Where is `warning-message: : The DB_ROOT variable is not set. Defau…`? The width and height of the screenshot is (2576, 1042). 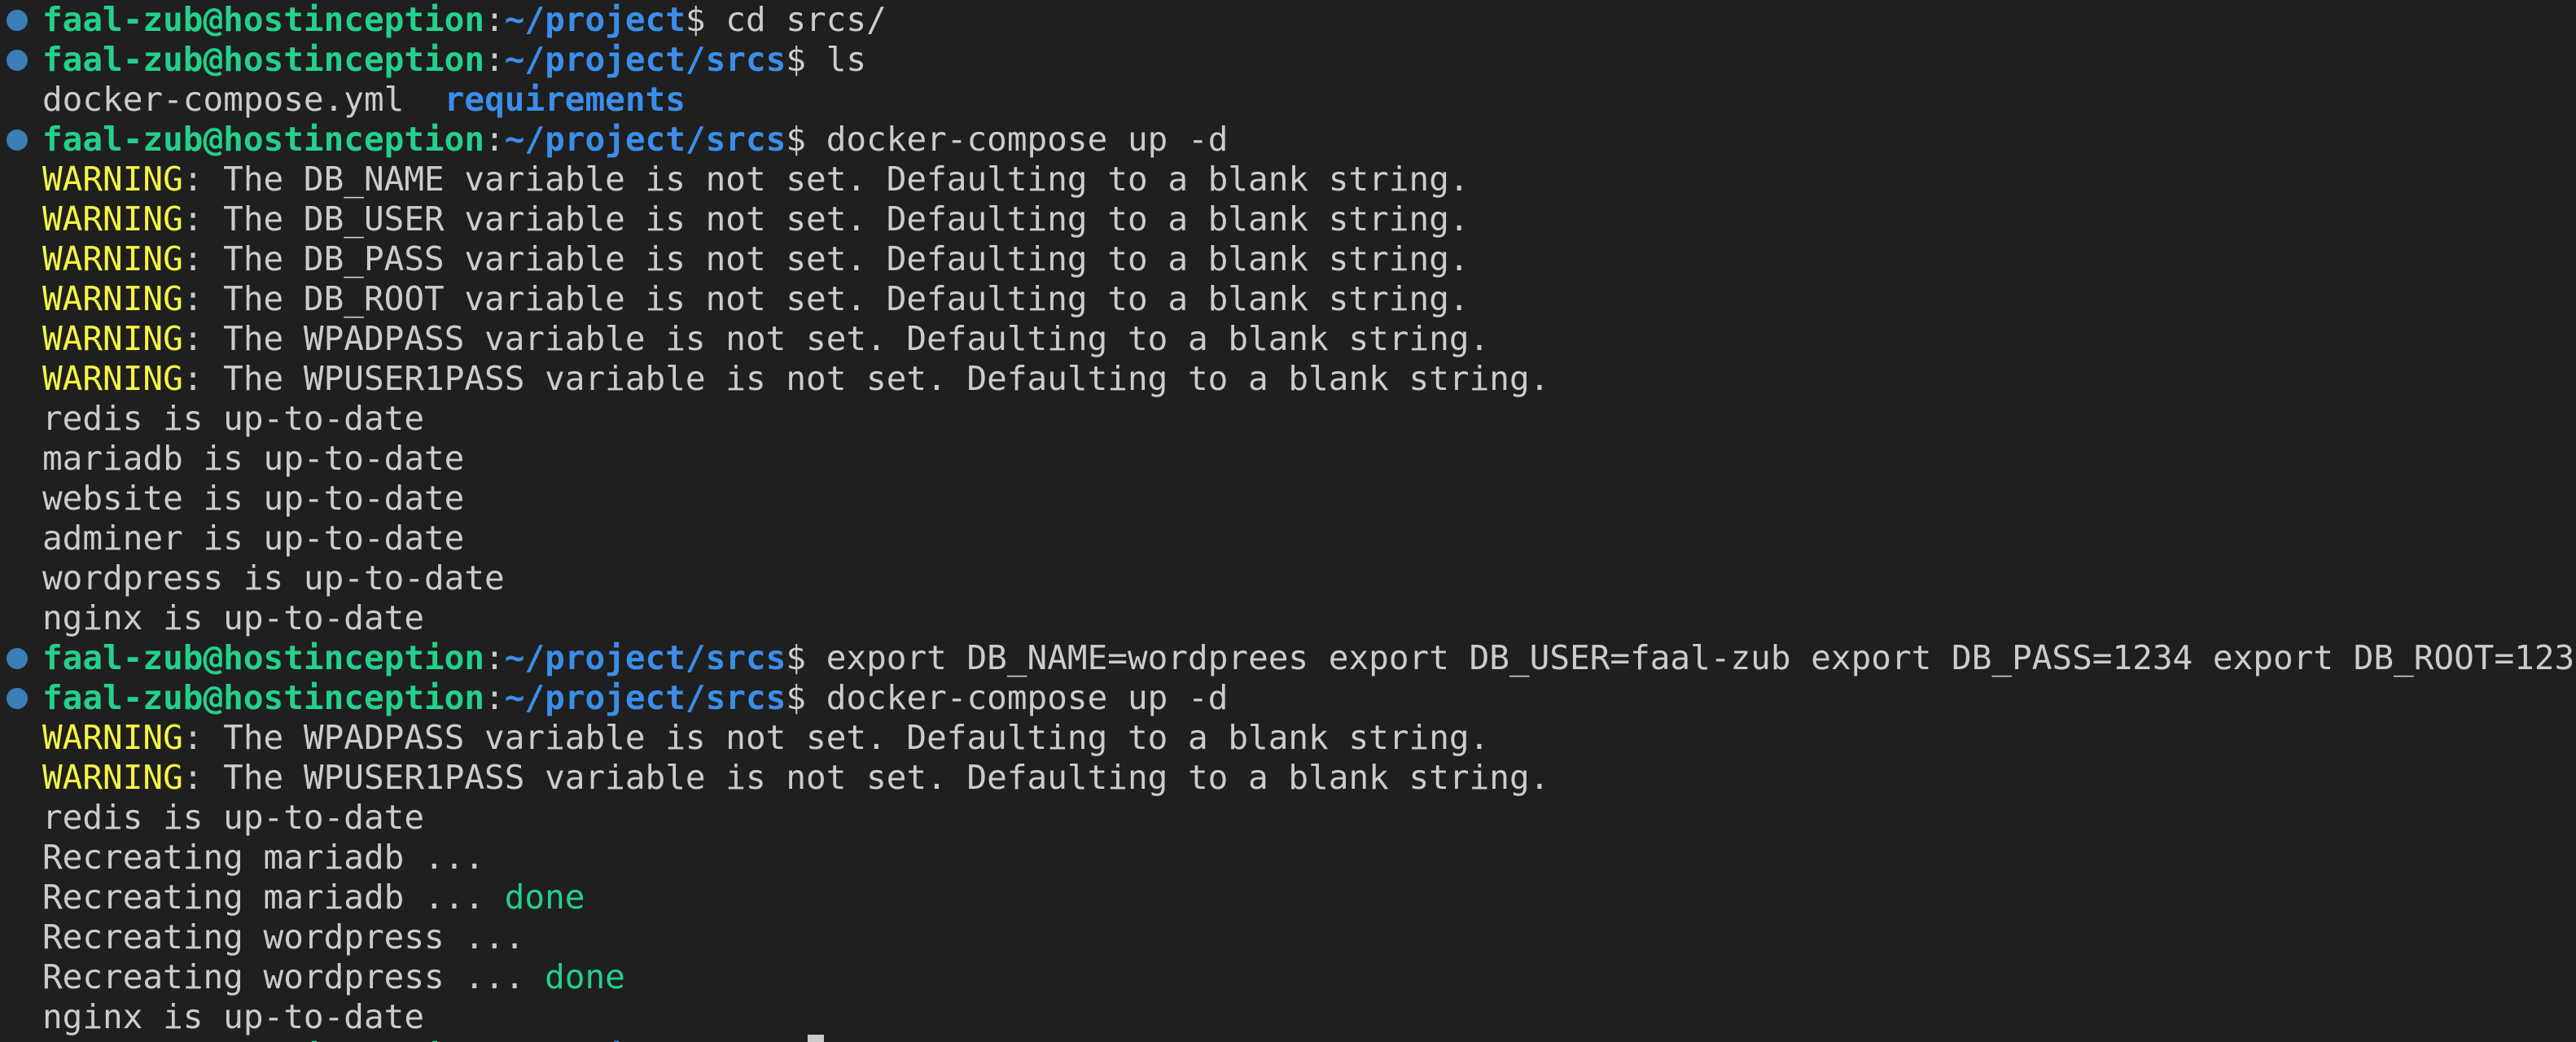 warning-message: : The DB_ROOT variable is not set. Defau… is located at coordinates (826, 298).